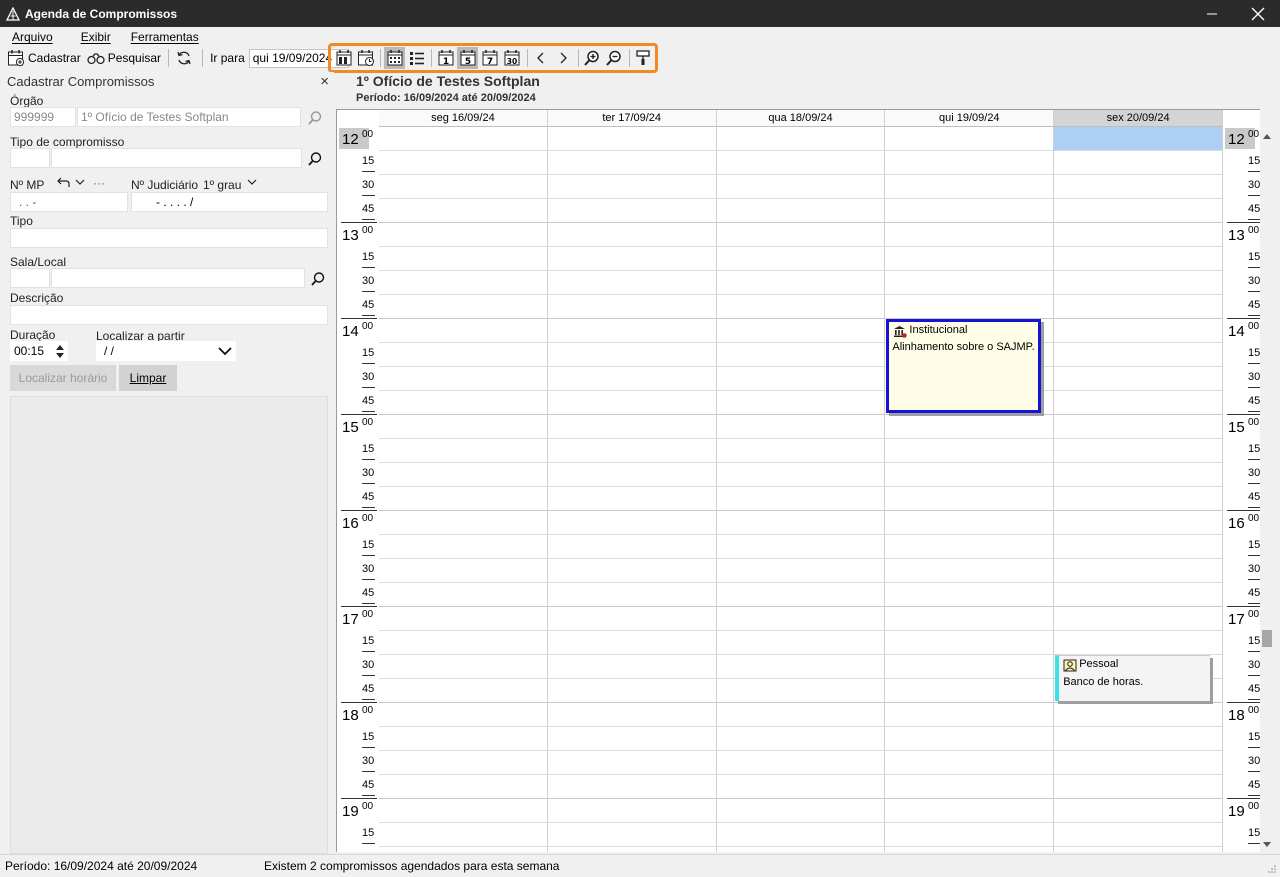 This screenshot has width=1280, height=877. Describe the element at coordinates (43, 117) in the screenshot. I see `orgao-code-field: 999999` at that location.